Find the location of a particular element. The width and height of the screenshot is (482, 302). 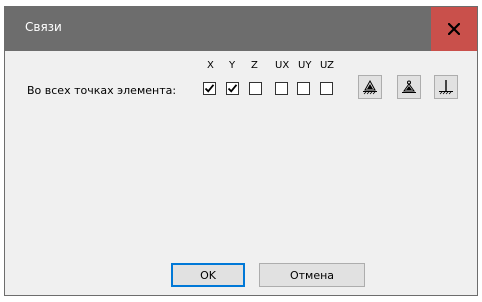

axis-label-z: Z is located at coordinates (254, 65).